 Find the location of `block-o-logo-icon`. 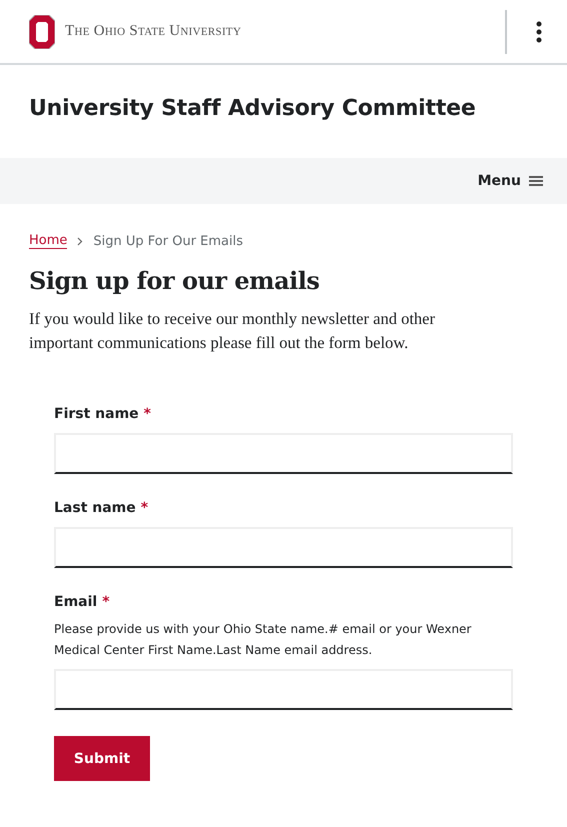

block-o-logo-icon is located at coordinates (42, 31).